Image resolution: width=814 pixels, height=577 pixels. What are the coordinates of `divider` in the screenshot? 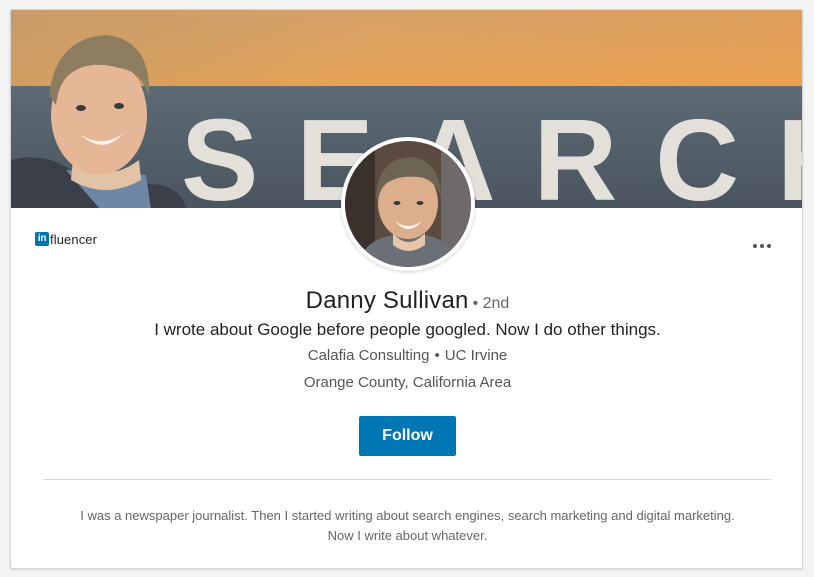 It's located at (407, 479).